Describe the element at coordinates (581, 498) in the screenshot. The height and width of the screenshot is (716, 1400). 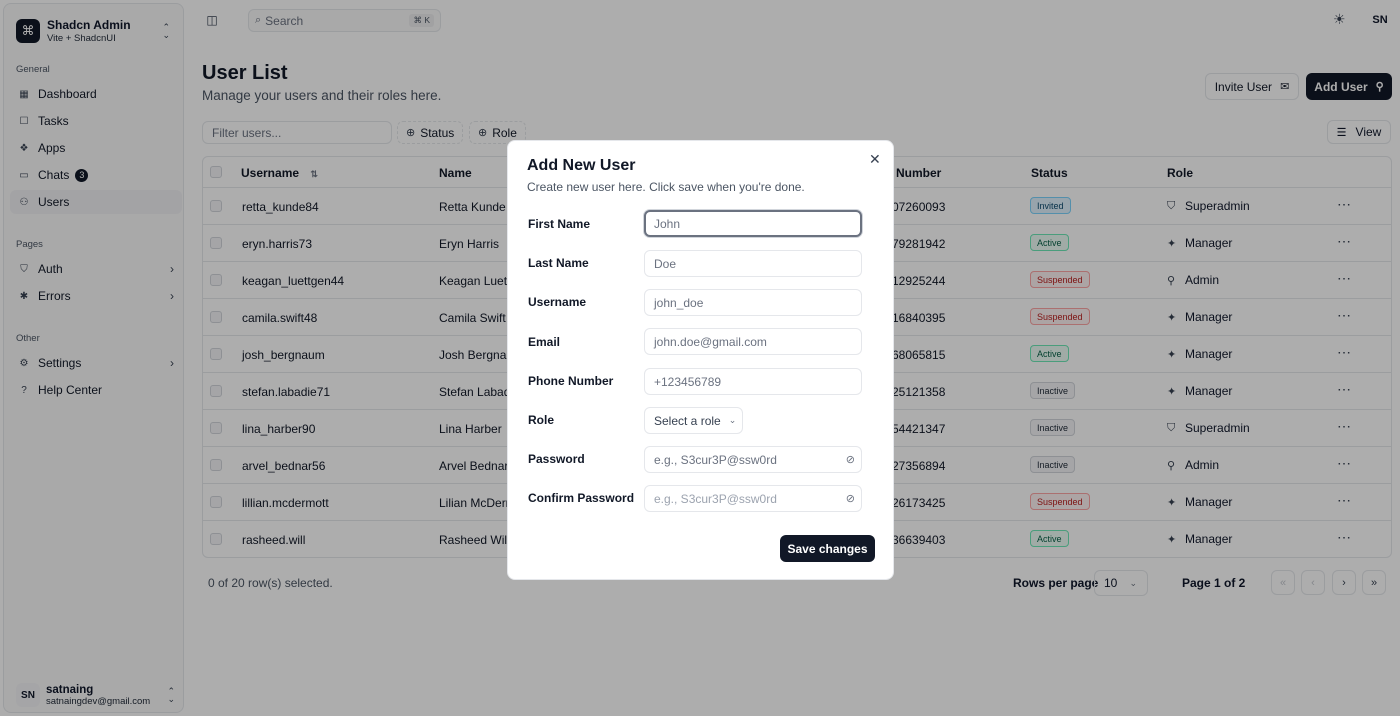
I see `confirm-password-label: Confirm Password` at that location.